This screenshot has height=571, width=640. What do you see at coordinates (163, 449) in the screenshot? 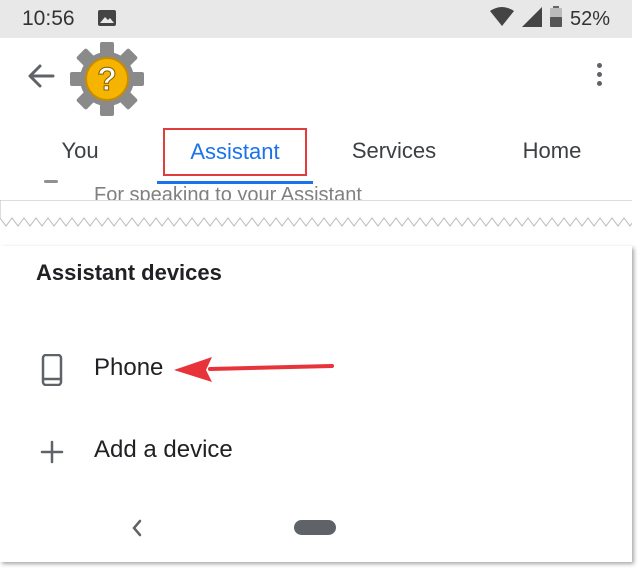
I see `add-device-label: Add a device` at bounding box center [163, 449].